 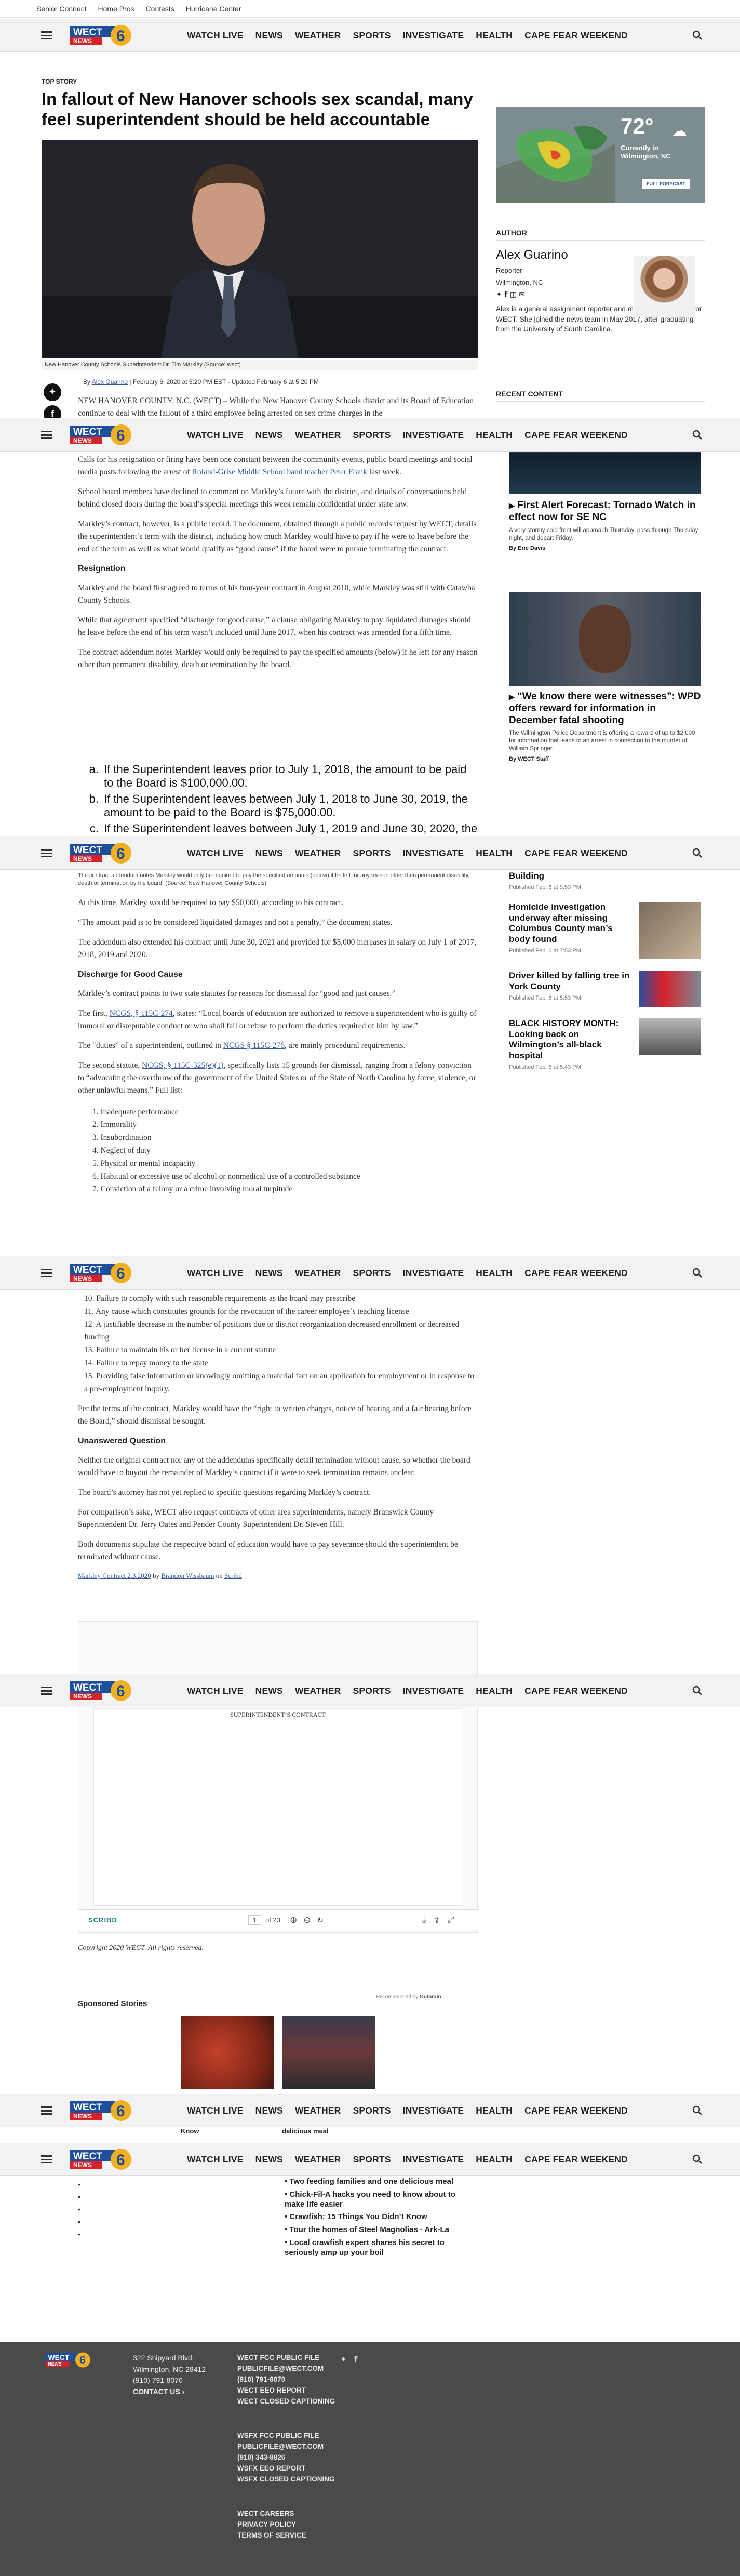 What do you see at coordinates (102, 1920) in the screenshot?
I see `scribd-logo: SCRIBD` at bounding box center [102, 1920].